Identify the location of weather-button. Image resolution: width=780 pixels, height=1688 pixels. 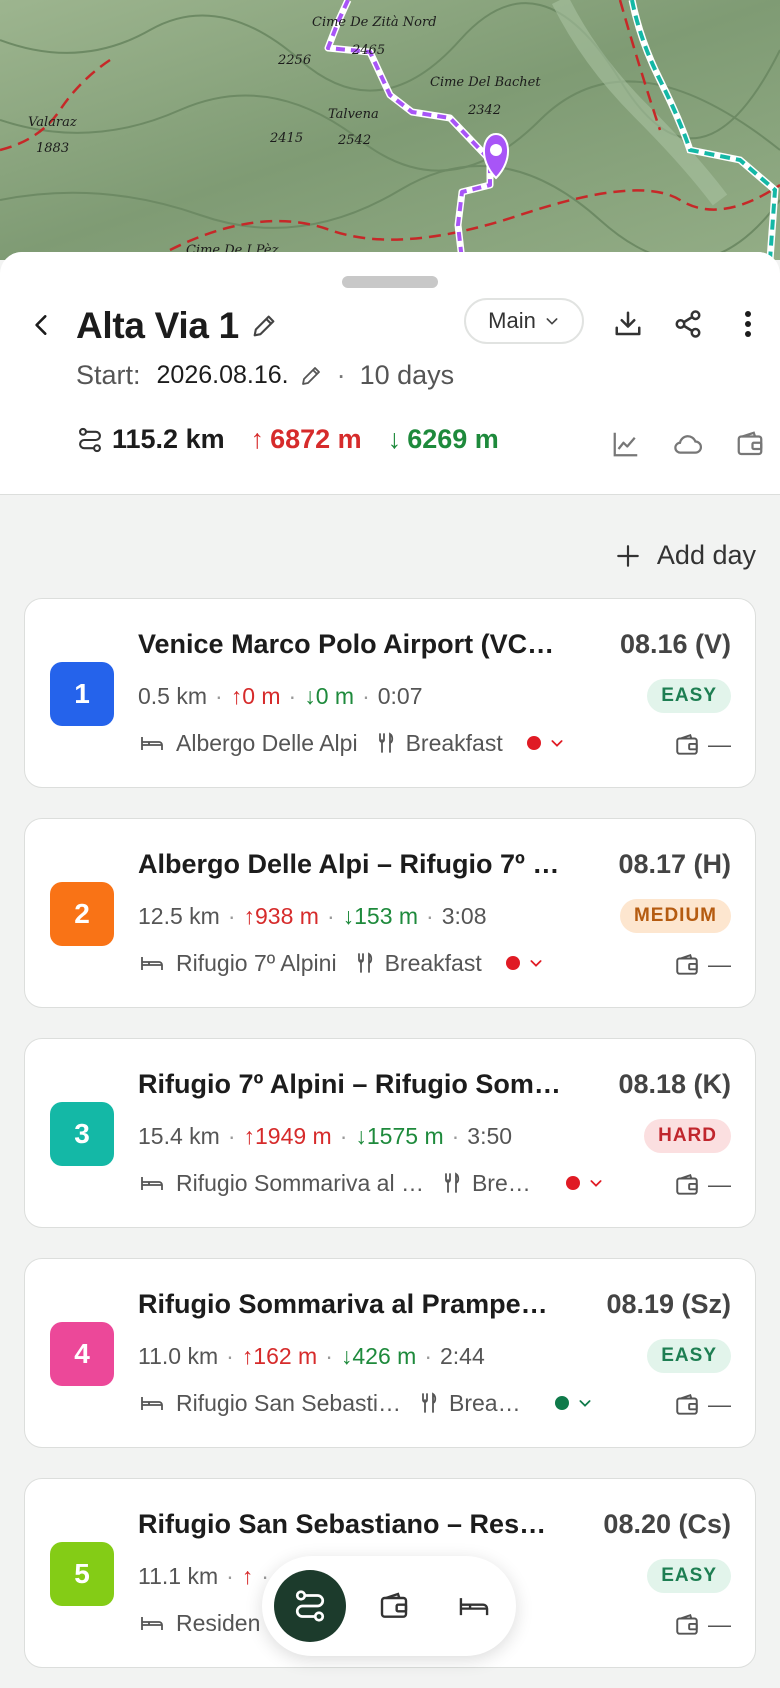
(688, 444).